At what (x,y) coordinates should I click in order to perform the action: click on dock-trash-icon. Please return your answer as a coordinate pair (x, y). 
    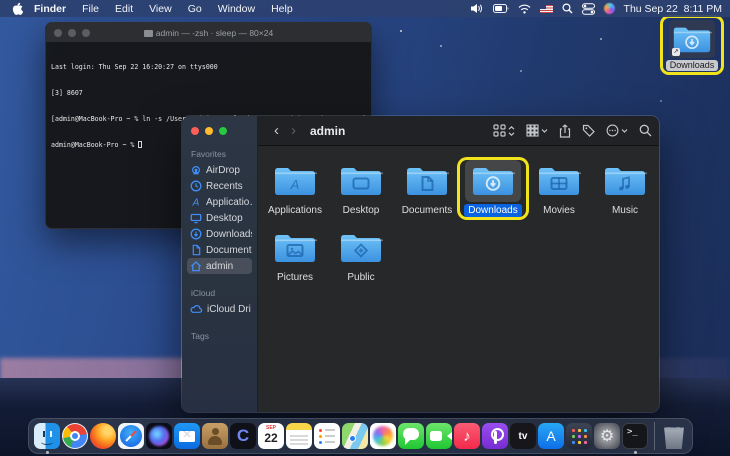
    Looking at the image, I should click on (674, 438).